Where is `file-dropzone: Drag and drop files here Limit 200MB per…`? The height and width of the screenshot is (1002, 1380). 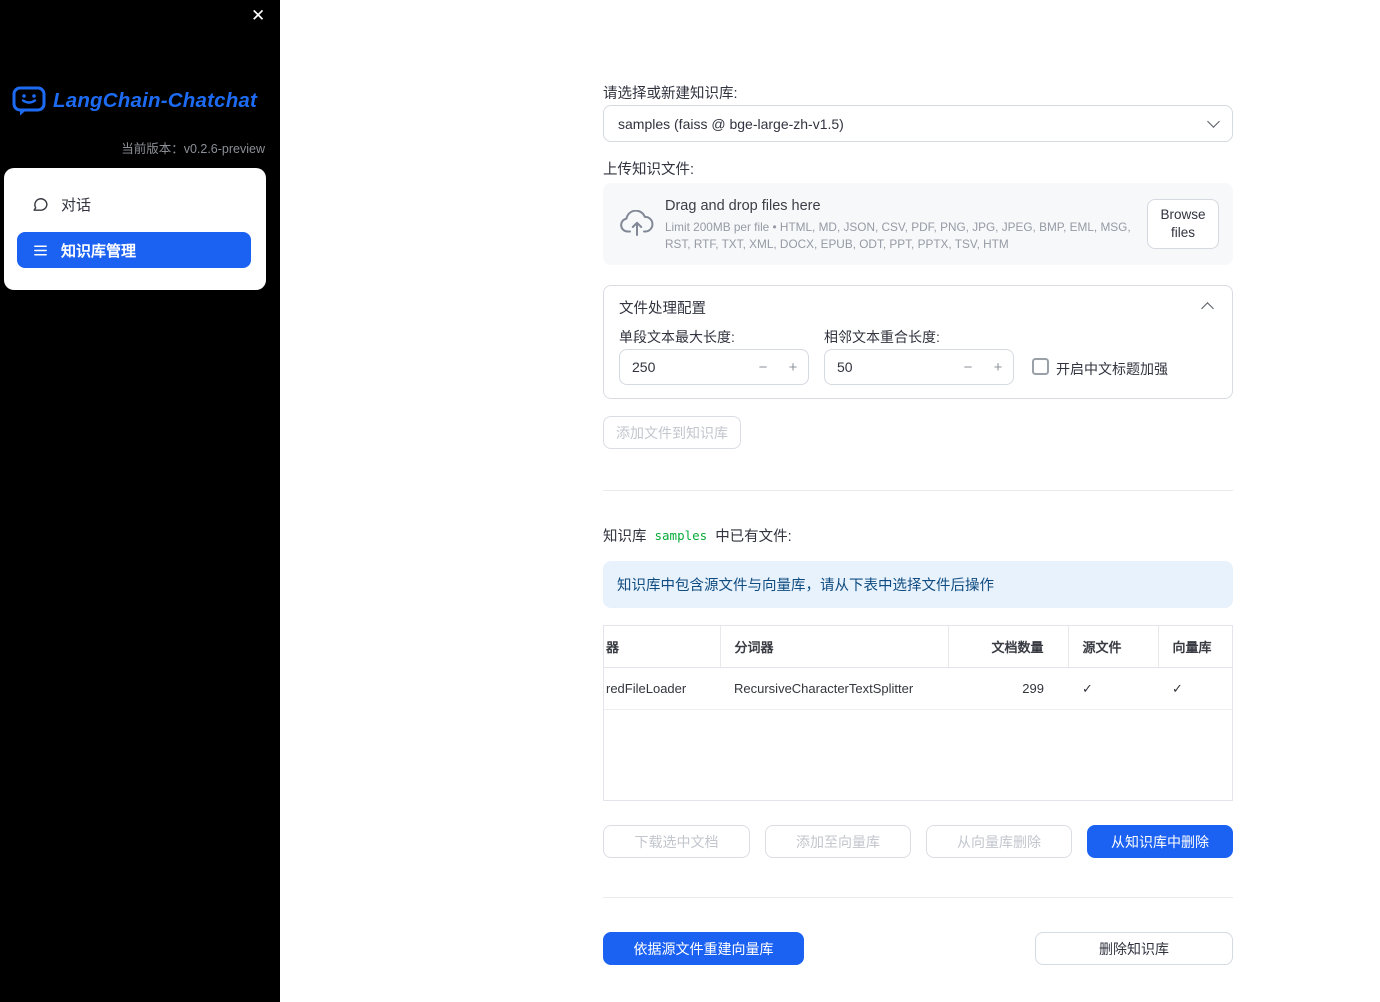
file-dropzone: Drag and drop files here Limit 200MB per… is located at coordinates (918, 224).